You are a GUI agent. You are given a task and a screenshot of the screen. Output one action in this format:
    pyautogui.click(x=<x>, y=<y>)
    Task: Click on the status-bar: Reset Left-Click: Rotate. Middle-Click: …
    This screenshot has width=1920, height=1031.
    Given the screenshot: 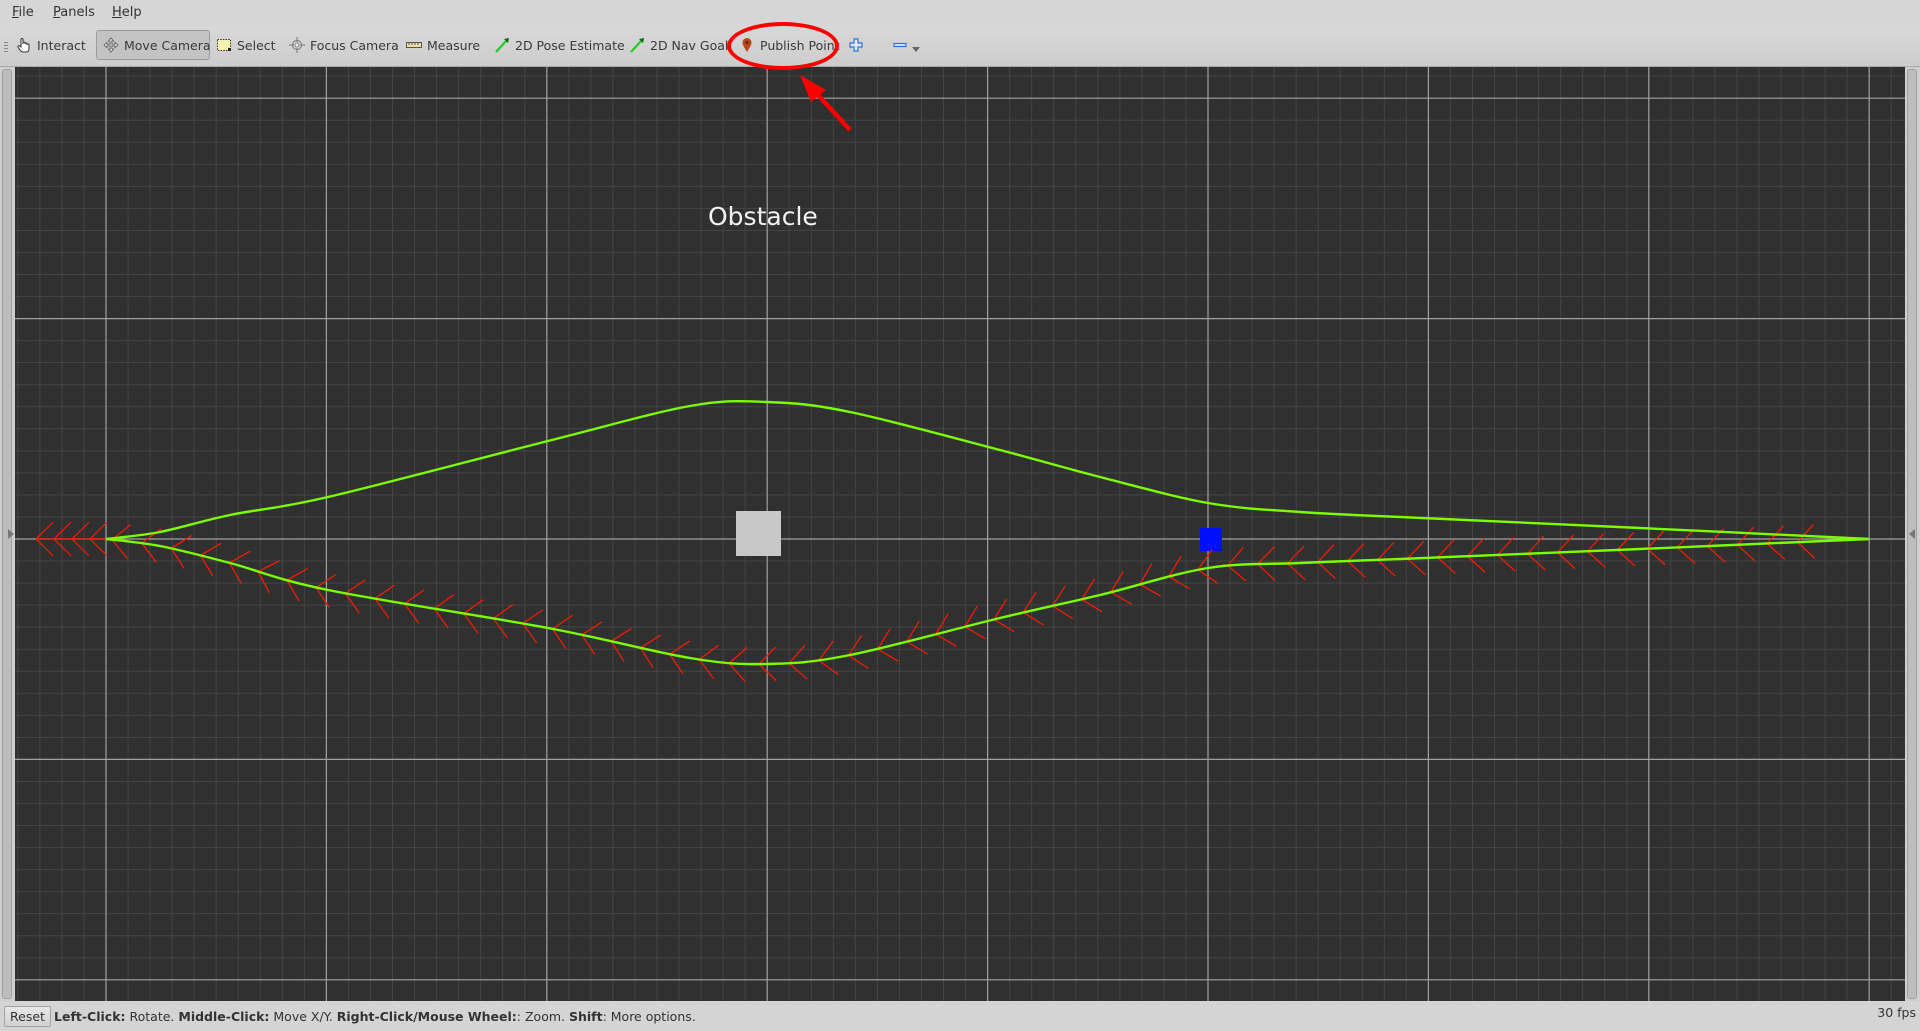 What is the action you would take?
    pyautogui.click(x=960, y=1016)
    